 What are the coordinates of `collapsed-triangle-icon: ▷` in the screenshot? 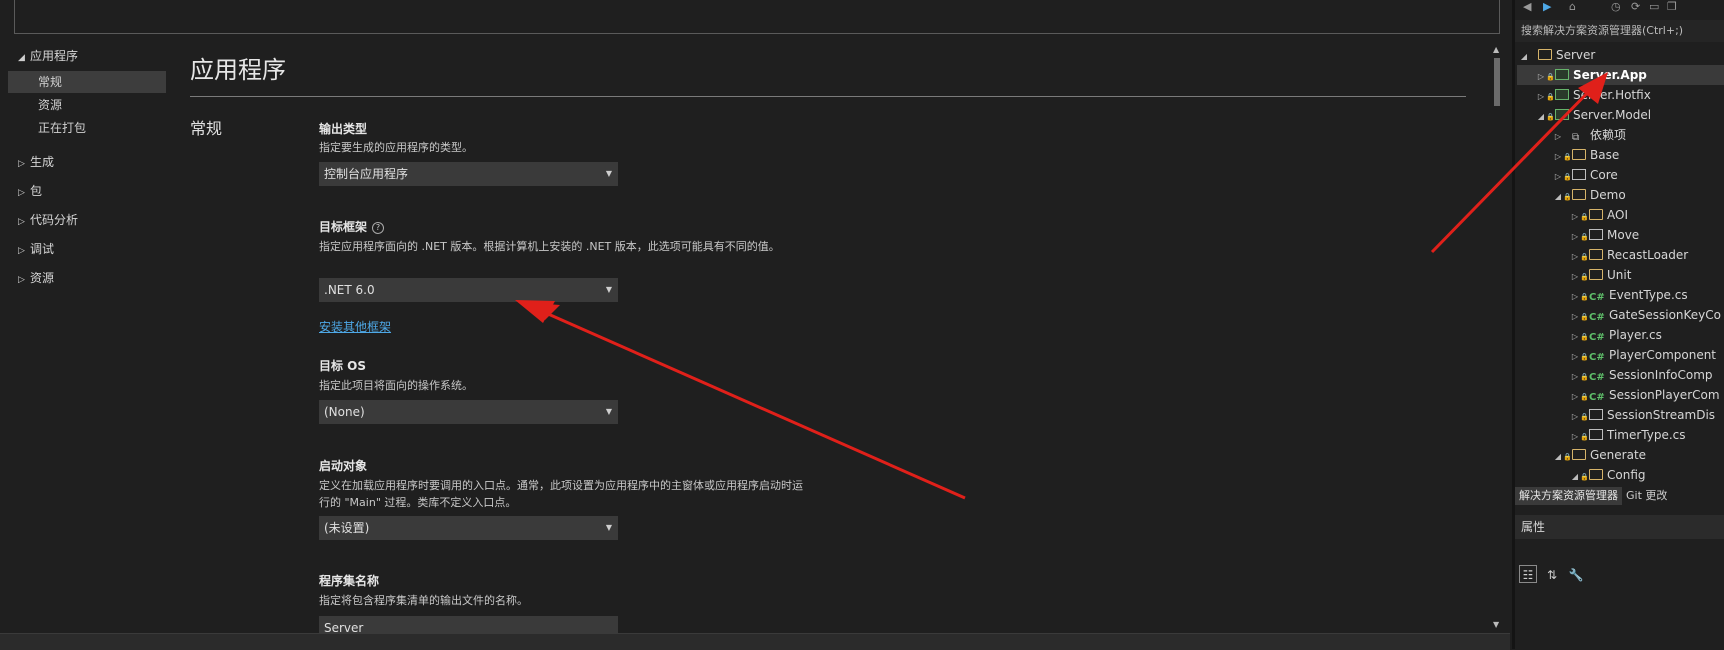 It's located at (21, 193).